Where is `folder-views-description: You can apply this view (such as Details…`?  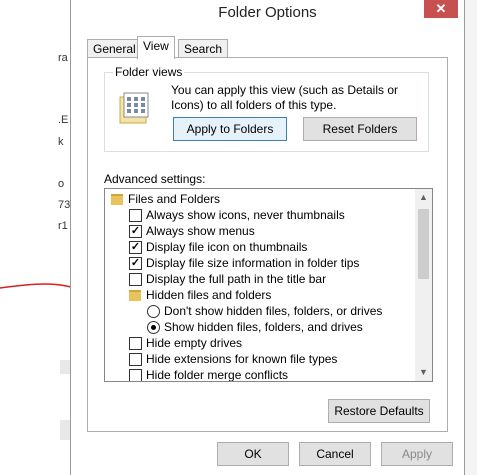
folder-views-description: You can apply this view (such as Details… is located at coordinates (285, 97).